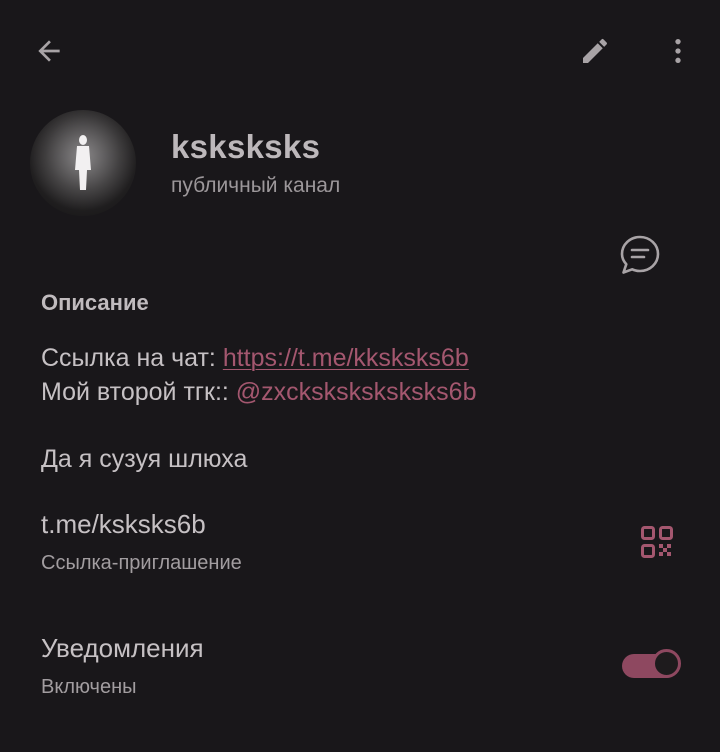  I want to click on more-options-button, so click(678, 51).